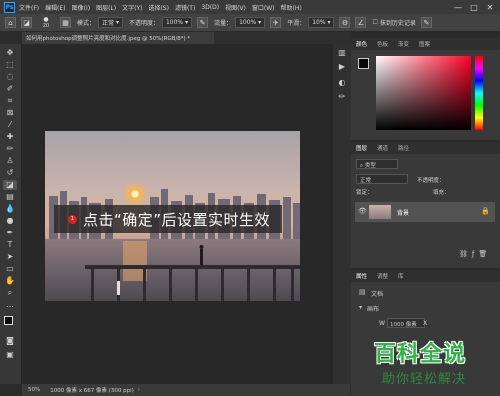  I want to click on menu-window: 窗口(W), so click(263, 7).